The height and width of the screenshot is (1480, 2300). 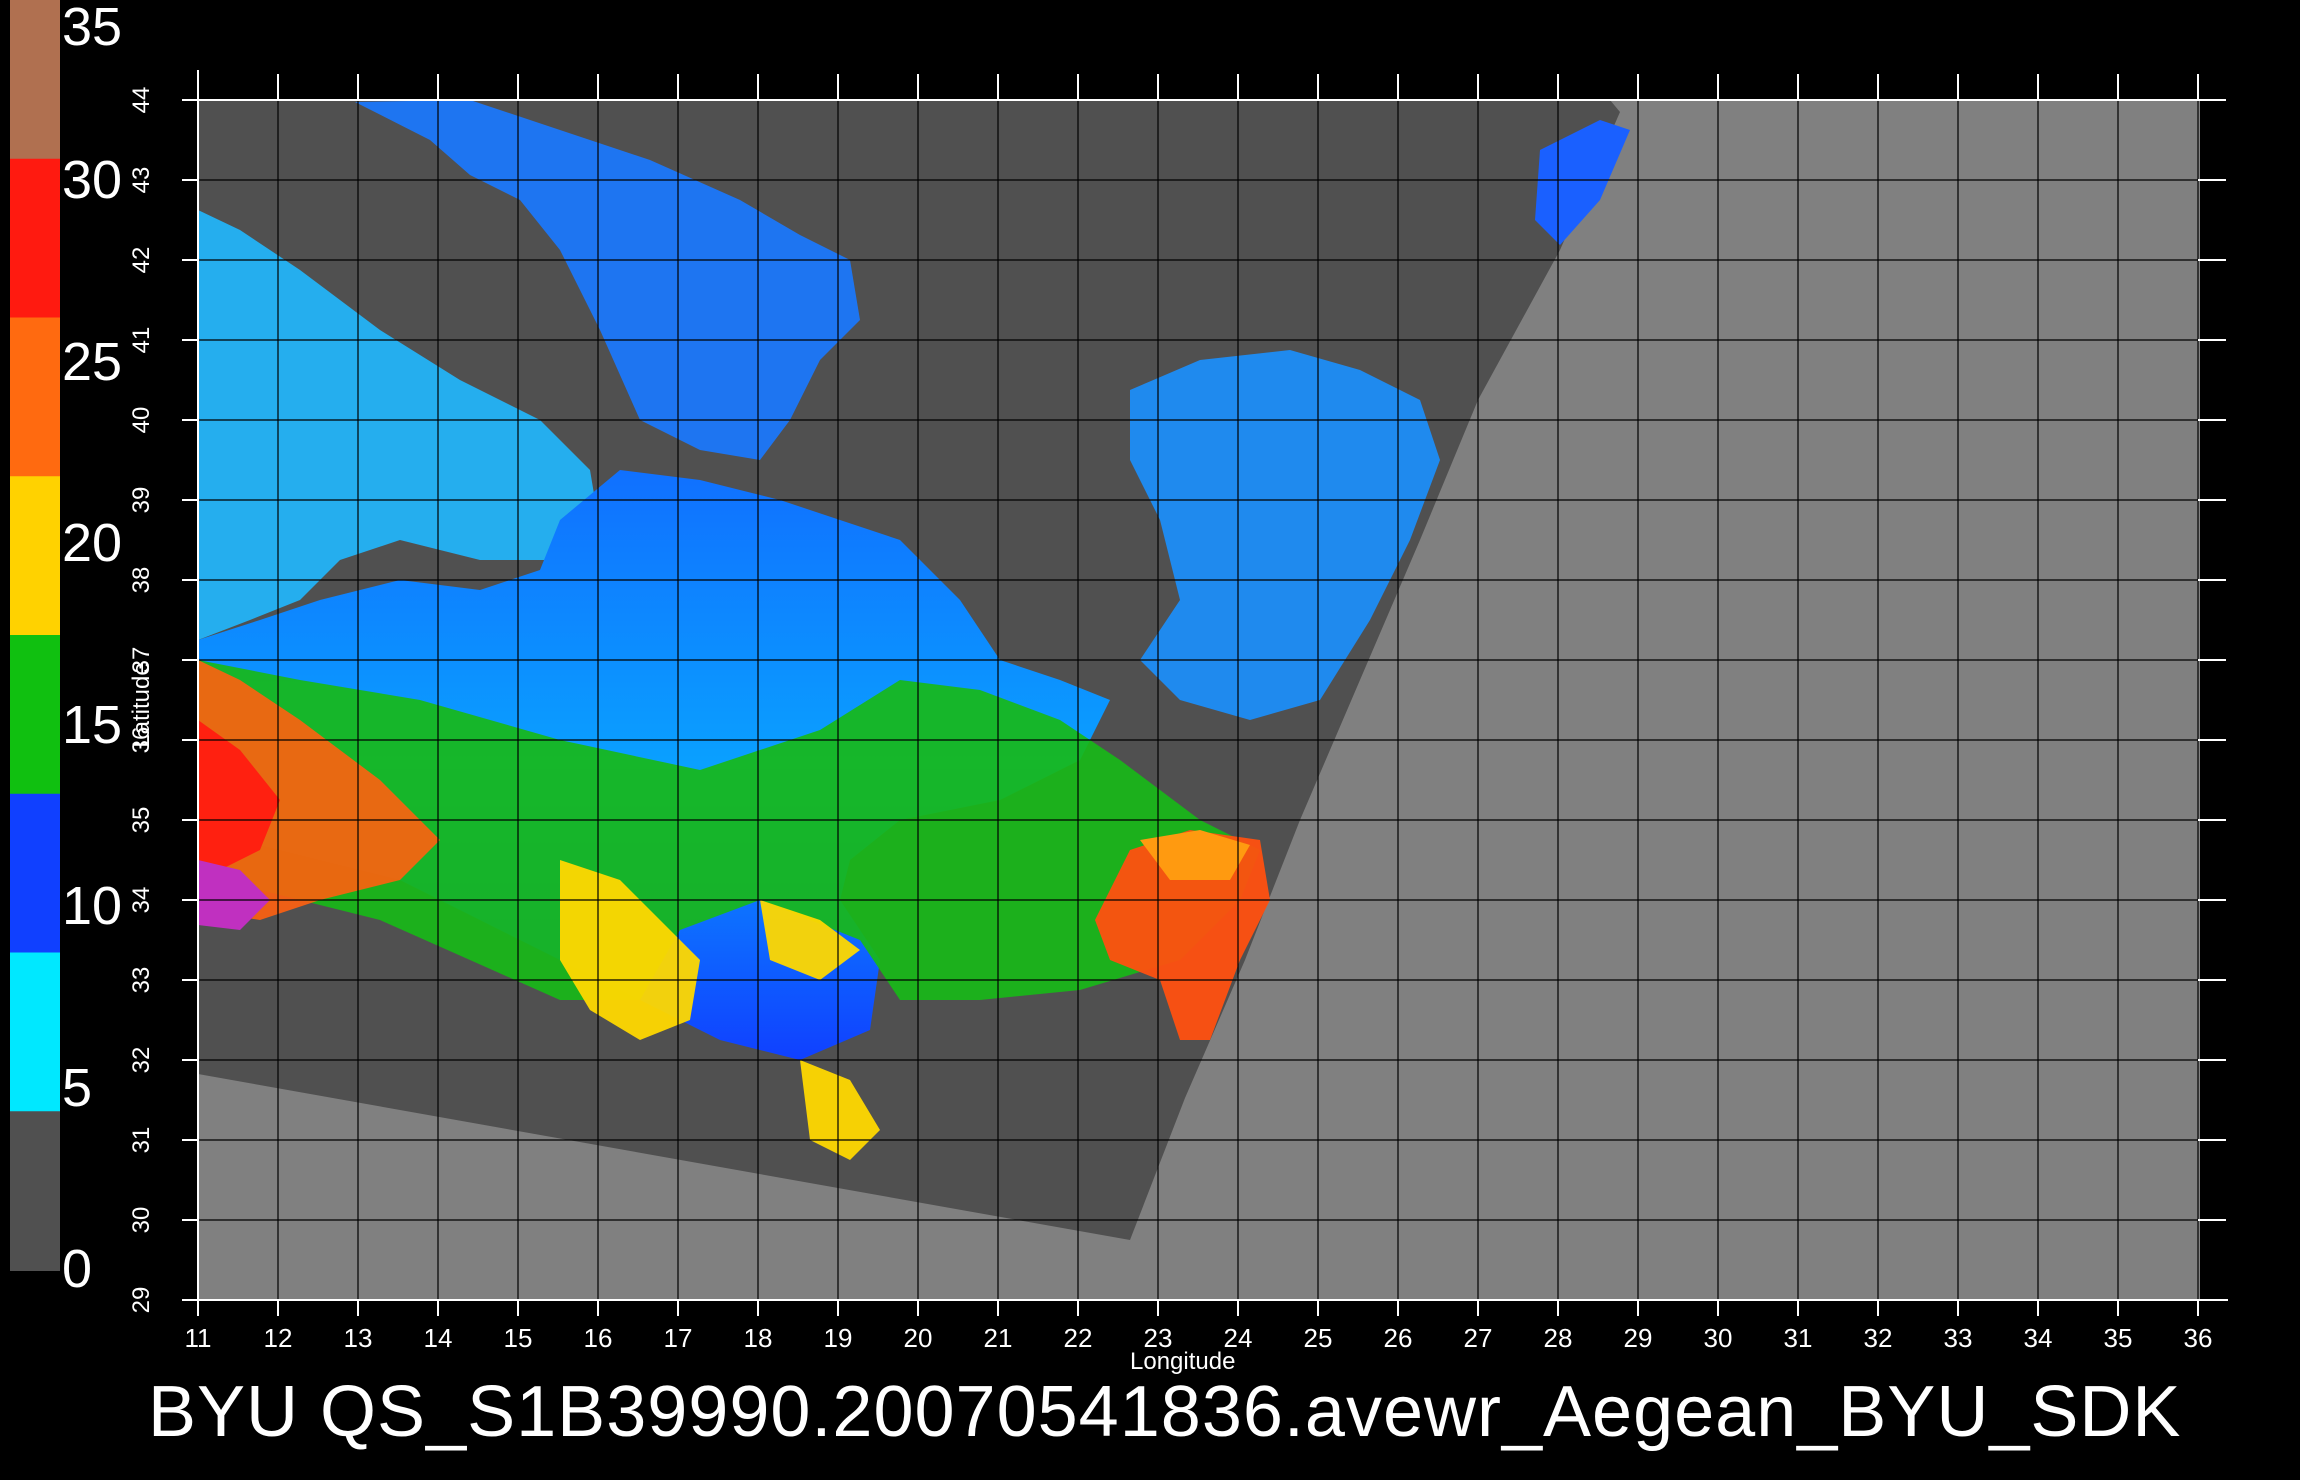 What do you see at coordinates (278, 1338) in the screenshot?
I see `lon-tick-label: 12` at bounding box center [278, 1338].